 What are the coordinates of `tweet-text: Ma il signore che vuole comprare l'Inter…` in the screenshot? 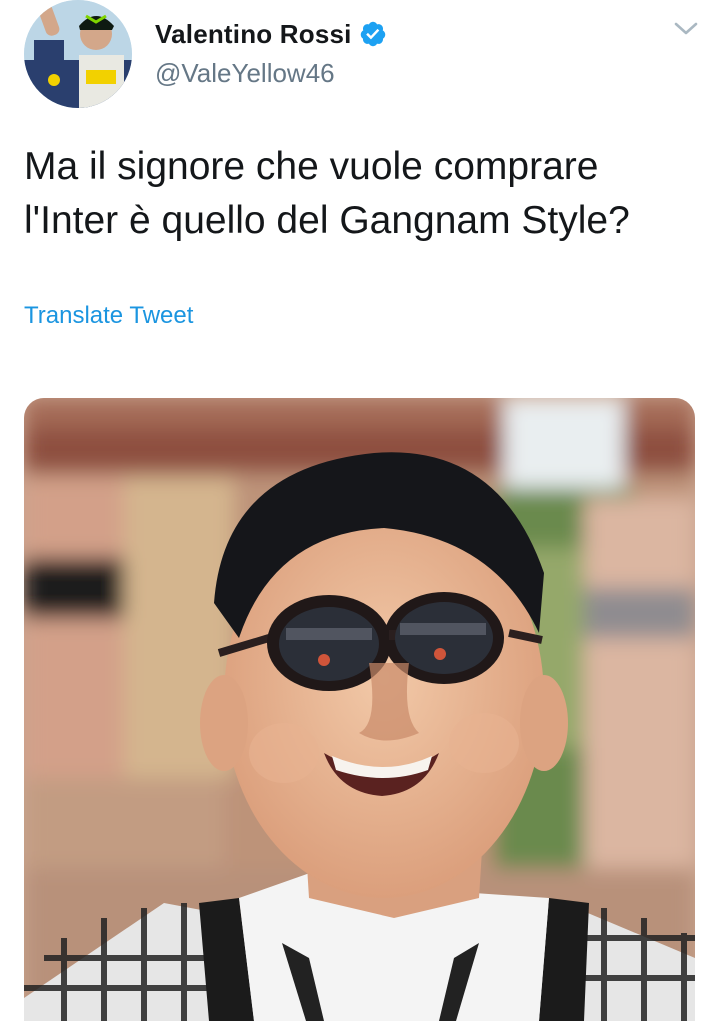 It's located at (327, 193).